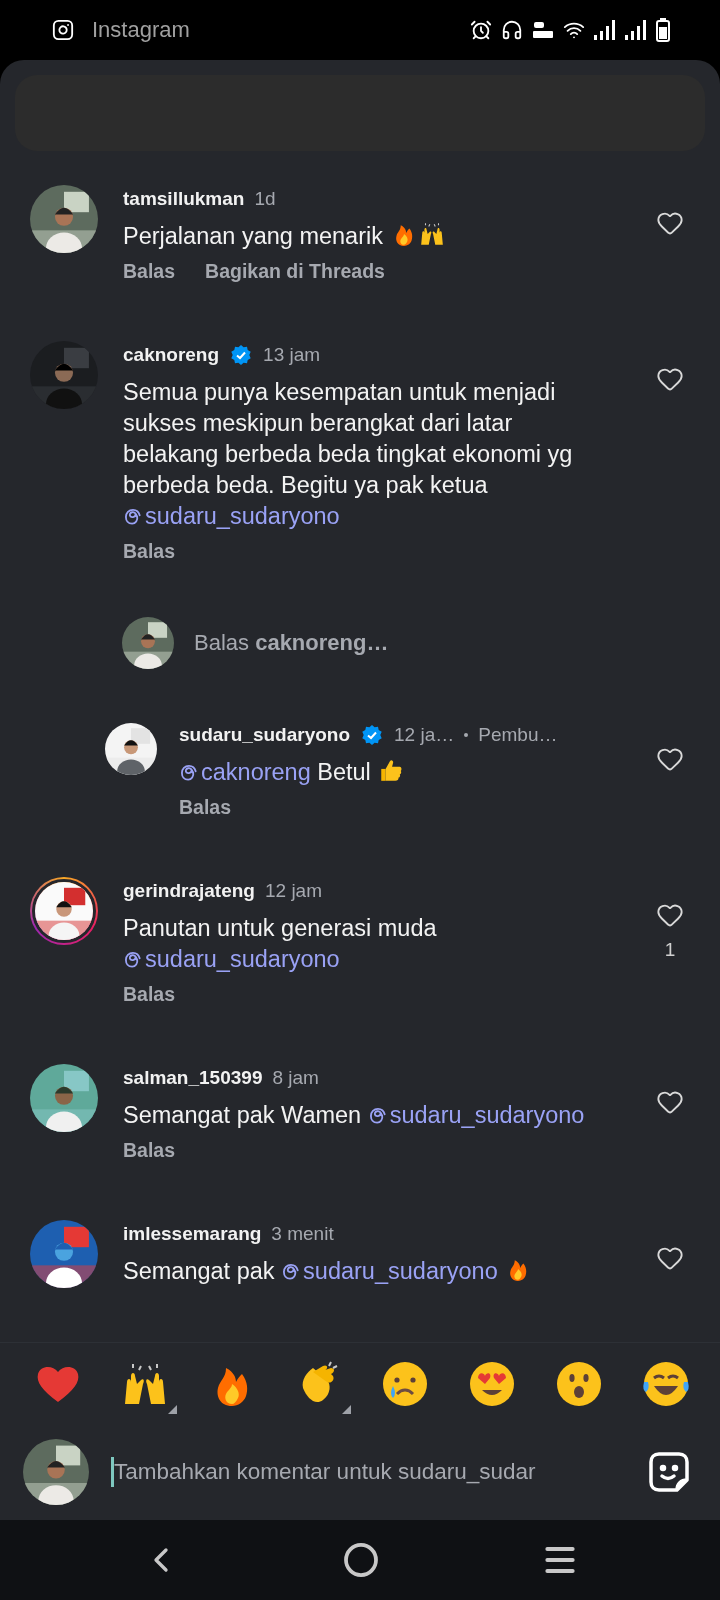 This screenshot has height=1600, width=720. I want to click on crying-face-icon, so click(405, 1383).